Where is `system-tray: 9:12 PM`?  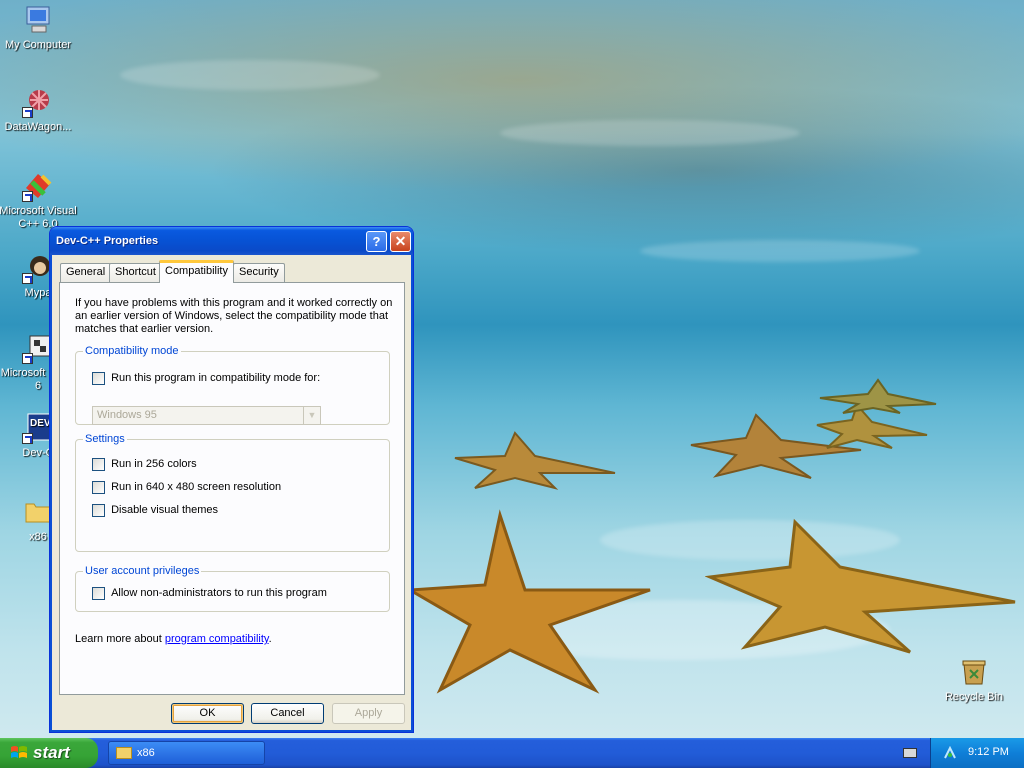
system-tray: 9:12 PM is located at coordinates (977, 753).